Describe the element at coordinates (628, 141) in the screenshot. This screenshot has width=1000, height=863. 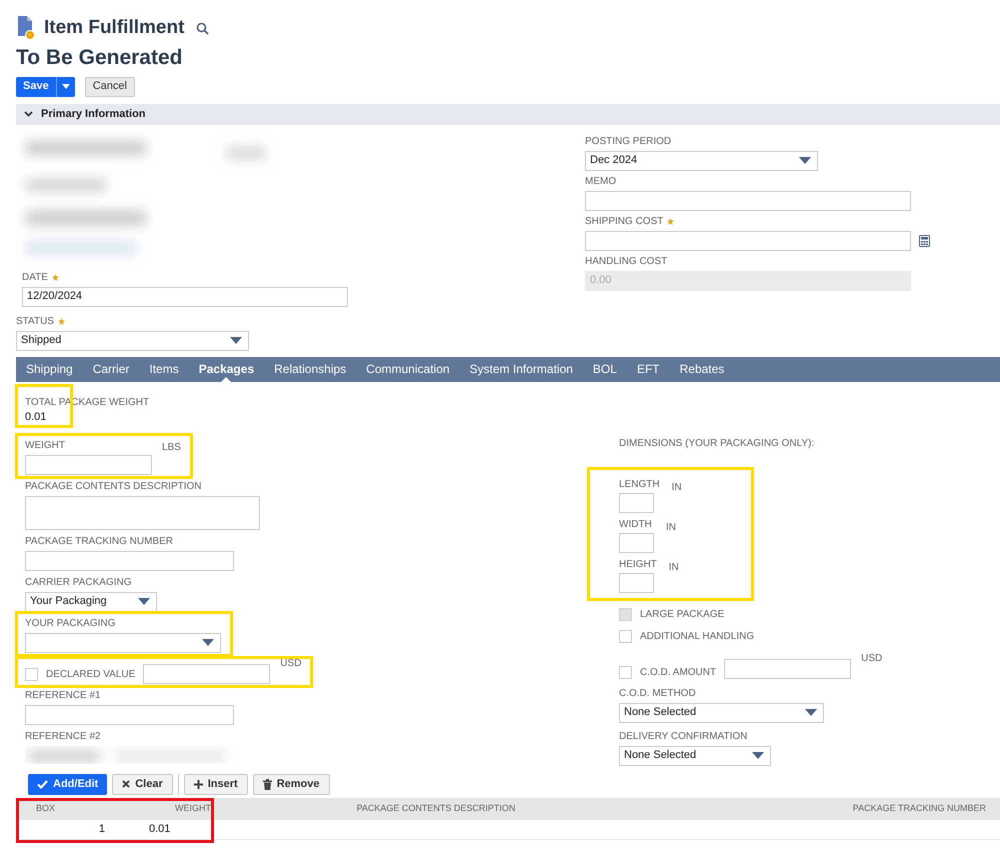
I see `field-label: POSTING PERIOD` at that location.